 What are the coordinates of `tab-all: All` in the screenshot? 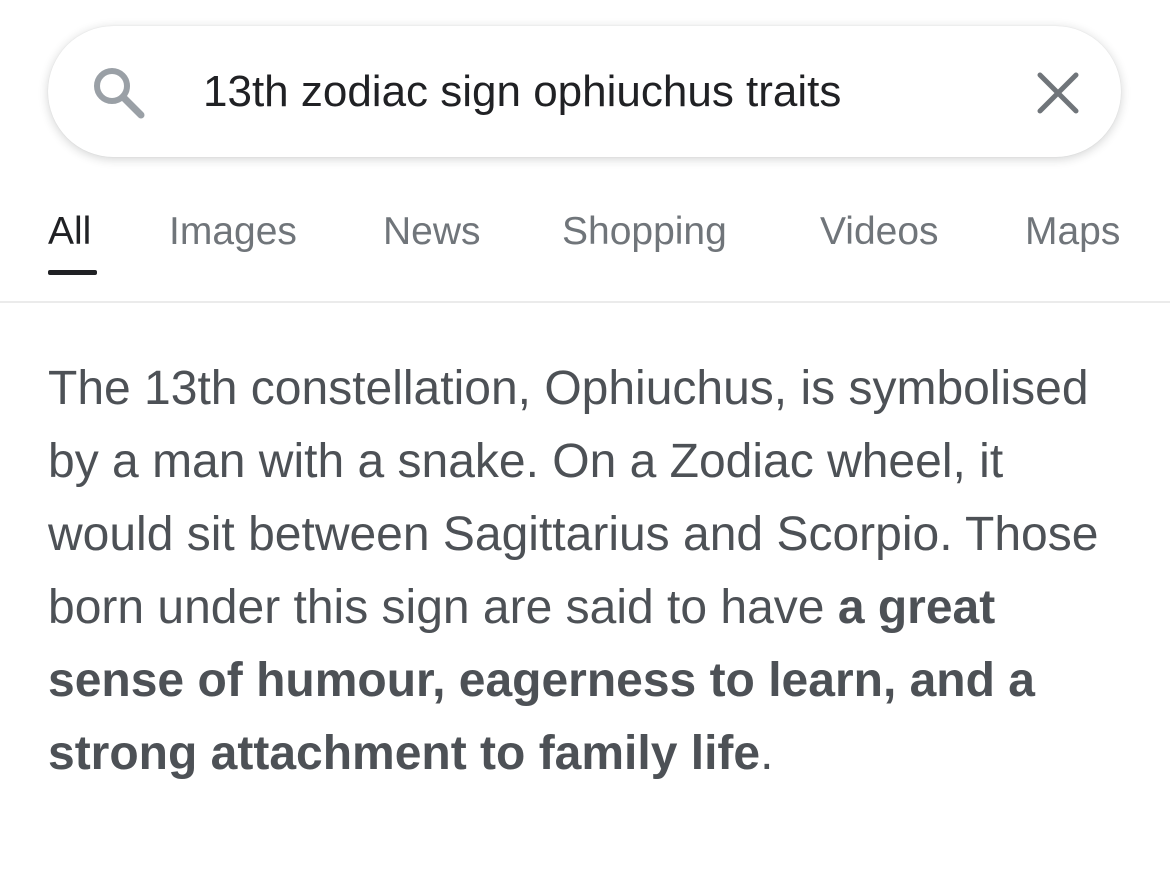 It's located at (69, 232).